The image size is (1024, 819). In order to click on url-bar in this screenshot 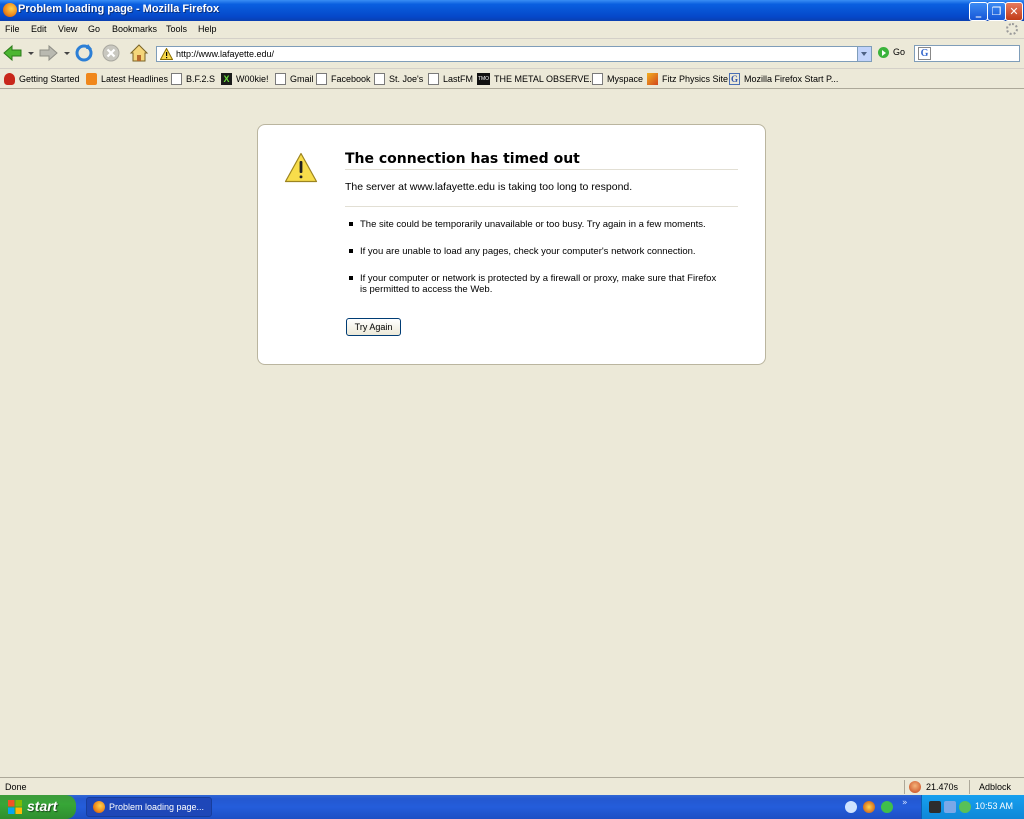, I will do `click(514, 54)`.